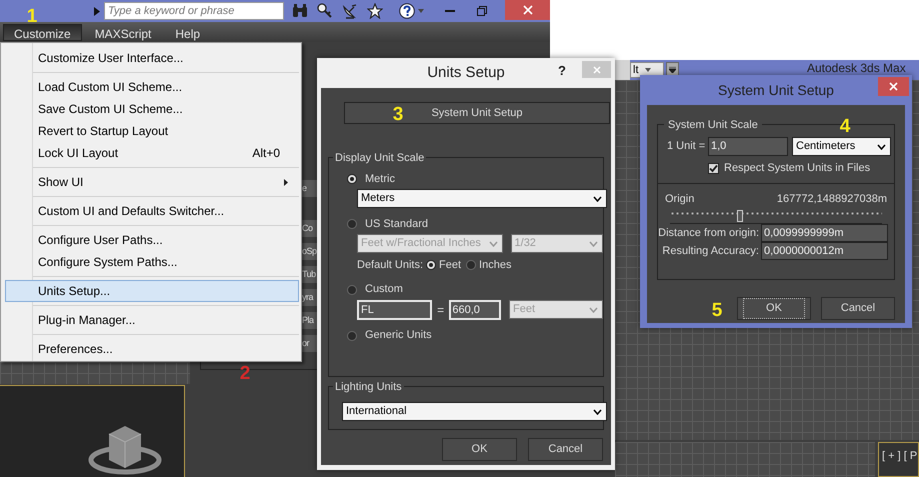  What do you see at coordinates (450, 265) in the screenshot?
I see `radio-label: Feet` at bounding box center [450, 265].